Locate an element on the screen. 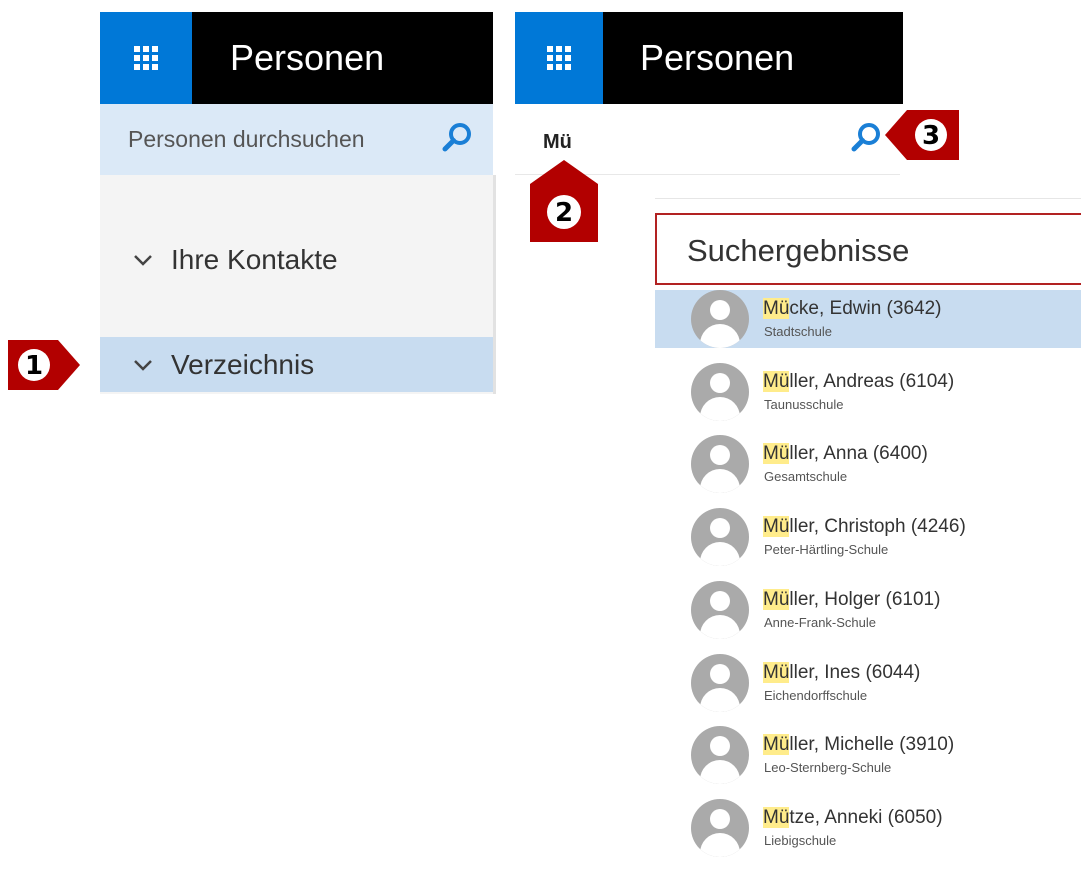  search-result-item: Mücke, Edwin (3642) Stadtschule is located at coordinates (868, 319).